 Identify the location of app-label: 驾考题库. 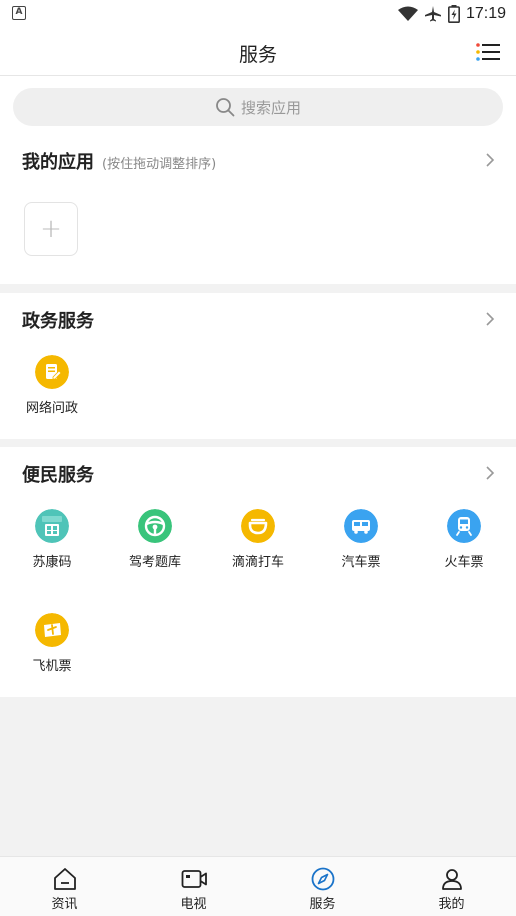
(154, 562).